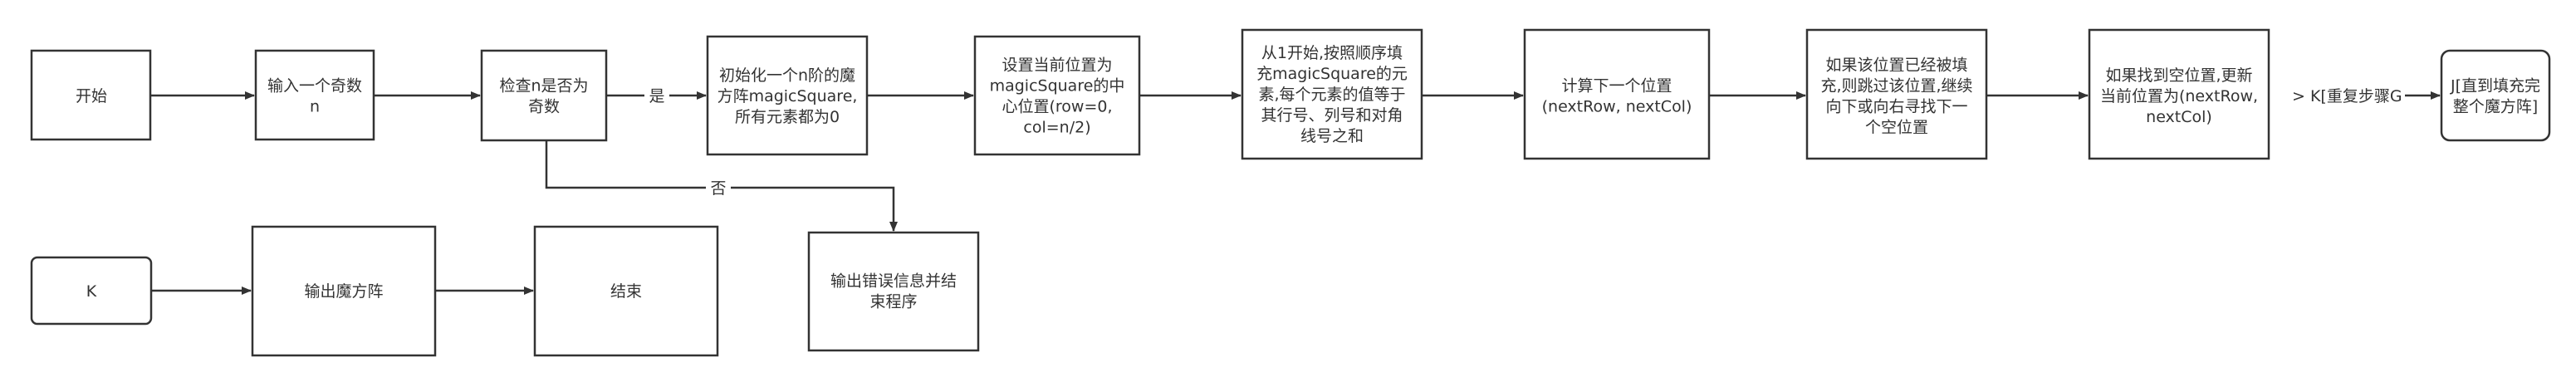  What do you see at coordinates (543, 86) in the screenshot?
I see `node-text-line: 检查n是否为` at bounding box center [543, 86].